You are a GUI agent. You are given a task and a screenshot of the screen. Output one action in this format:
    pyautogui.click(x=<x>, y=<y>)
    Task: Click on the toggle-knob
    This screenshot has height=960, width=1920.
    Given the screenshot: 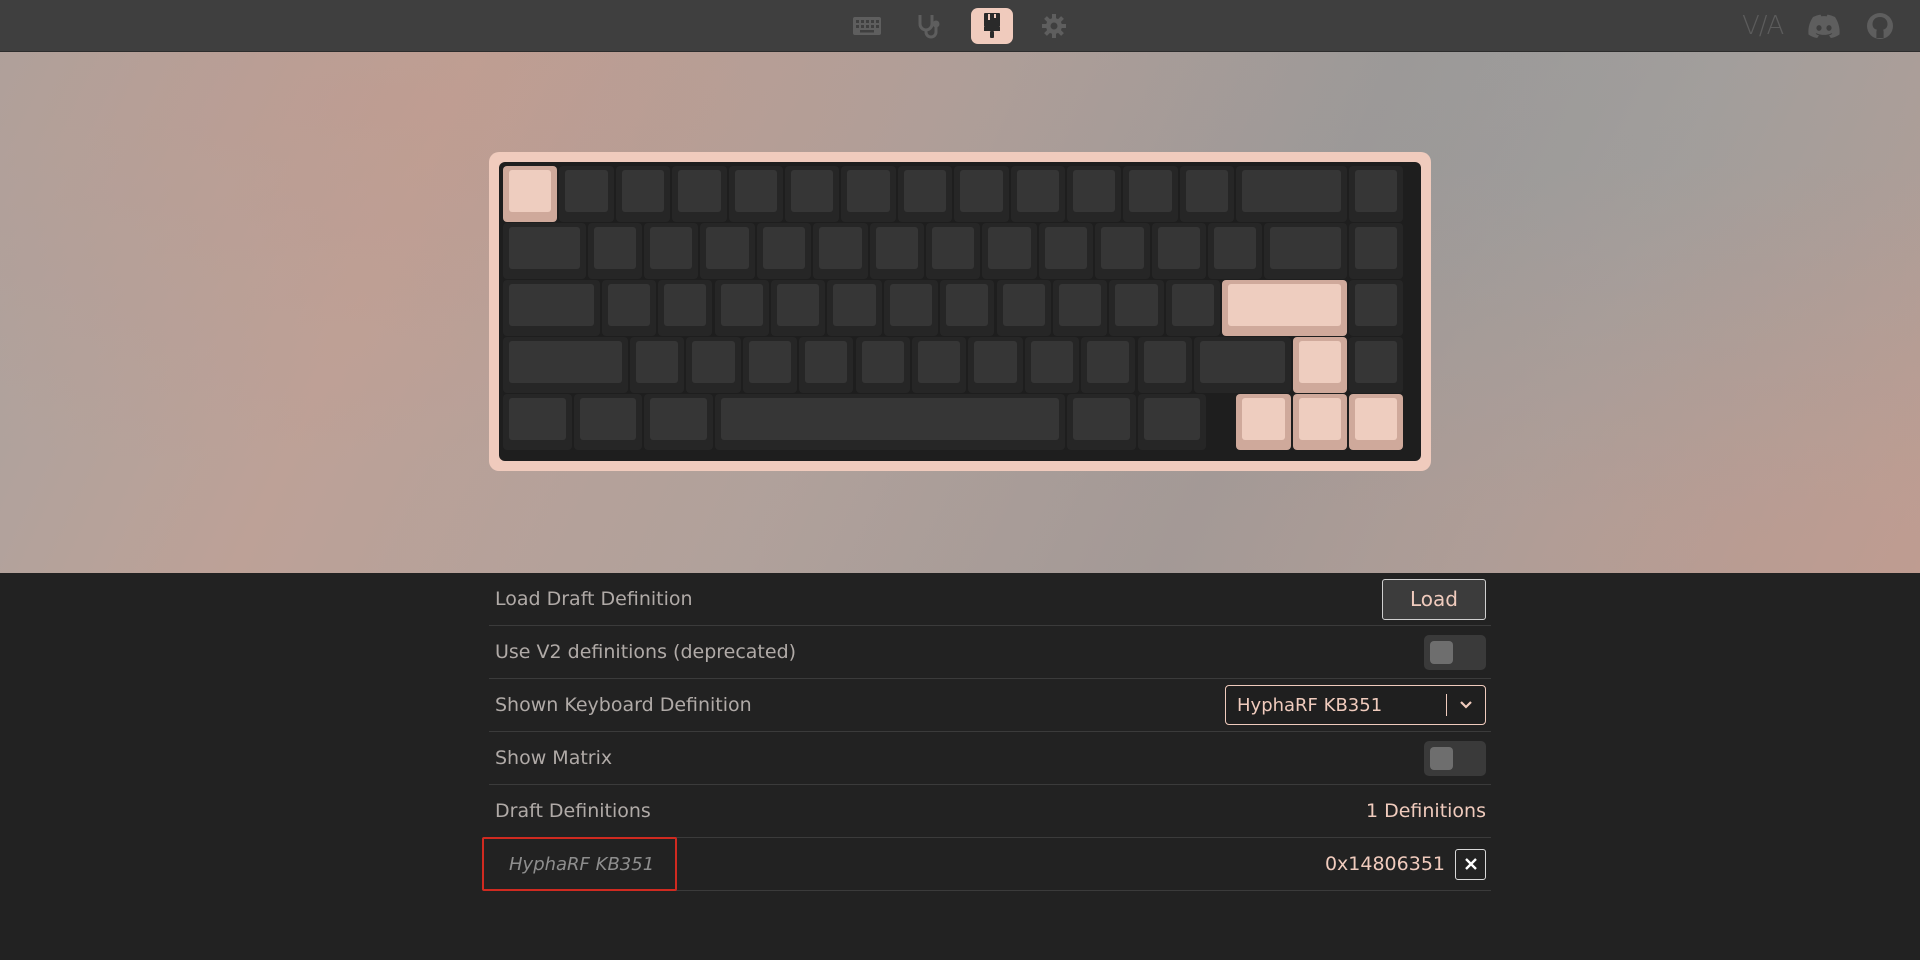 What is the action you would take?
    pyautogui.click(x=1441, y=652)
    